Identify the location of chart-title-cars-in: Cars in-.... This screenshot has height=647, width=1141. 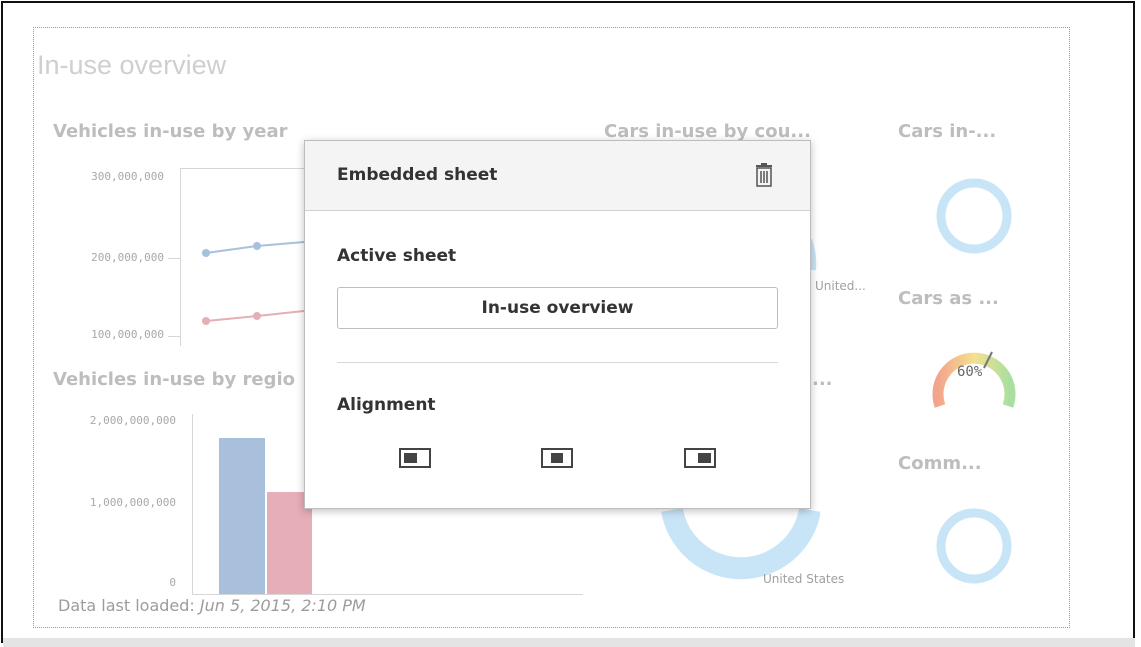
(947, 131).